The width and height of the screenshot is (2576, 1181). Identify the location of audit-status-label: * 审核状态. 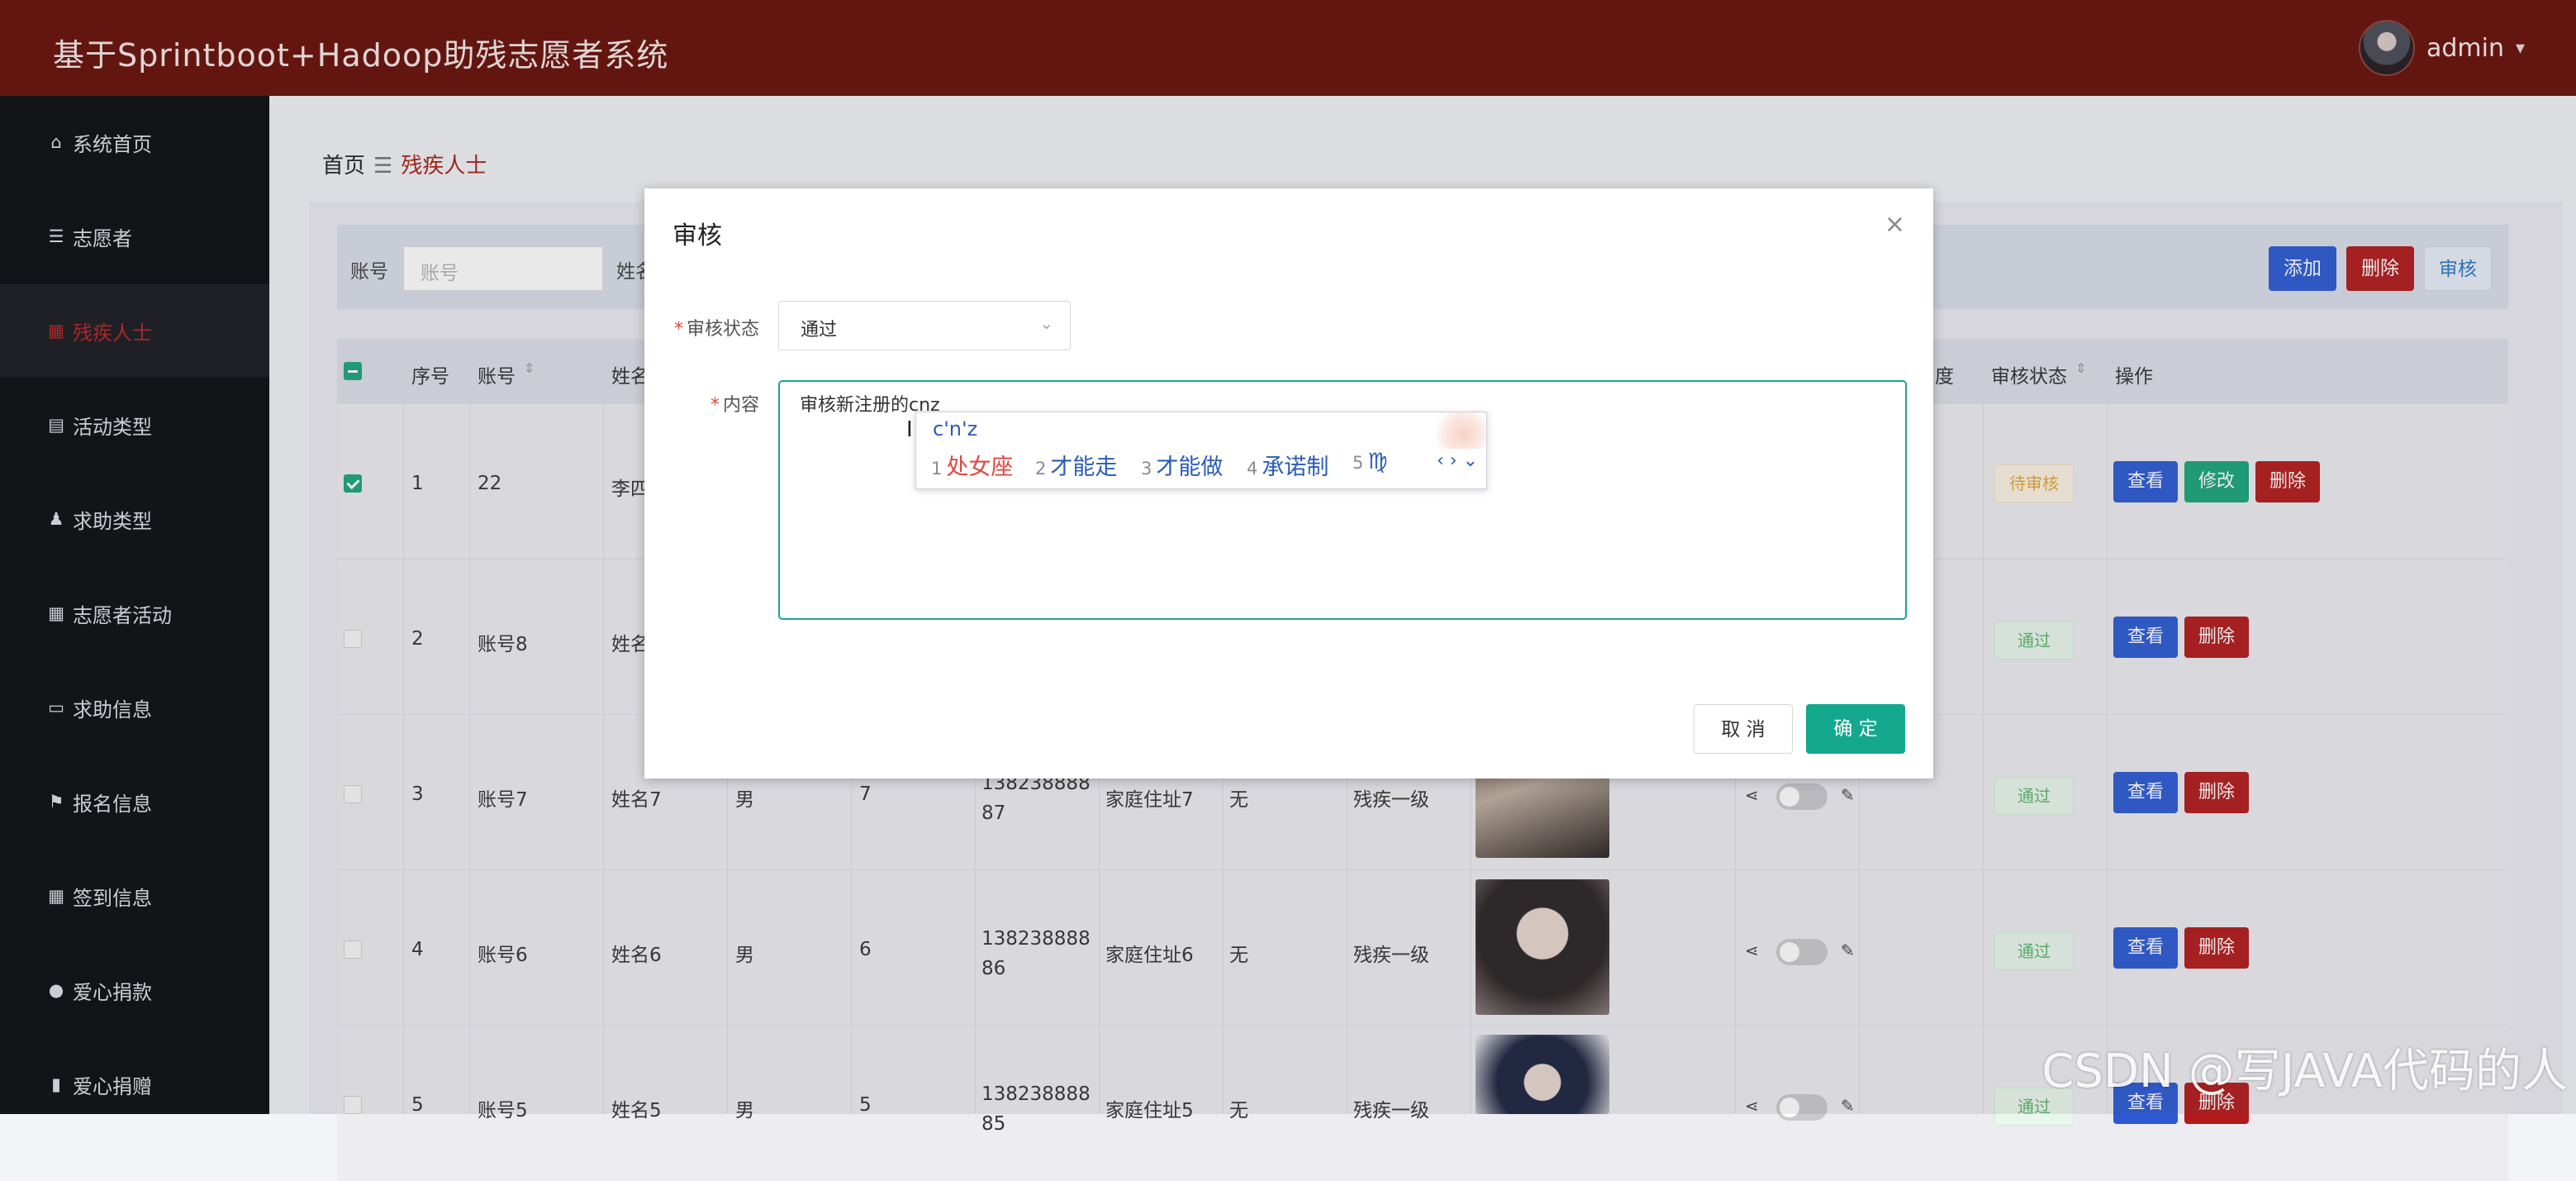
(717, 329).